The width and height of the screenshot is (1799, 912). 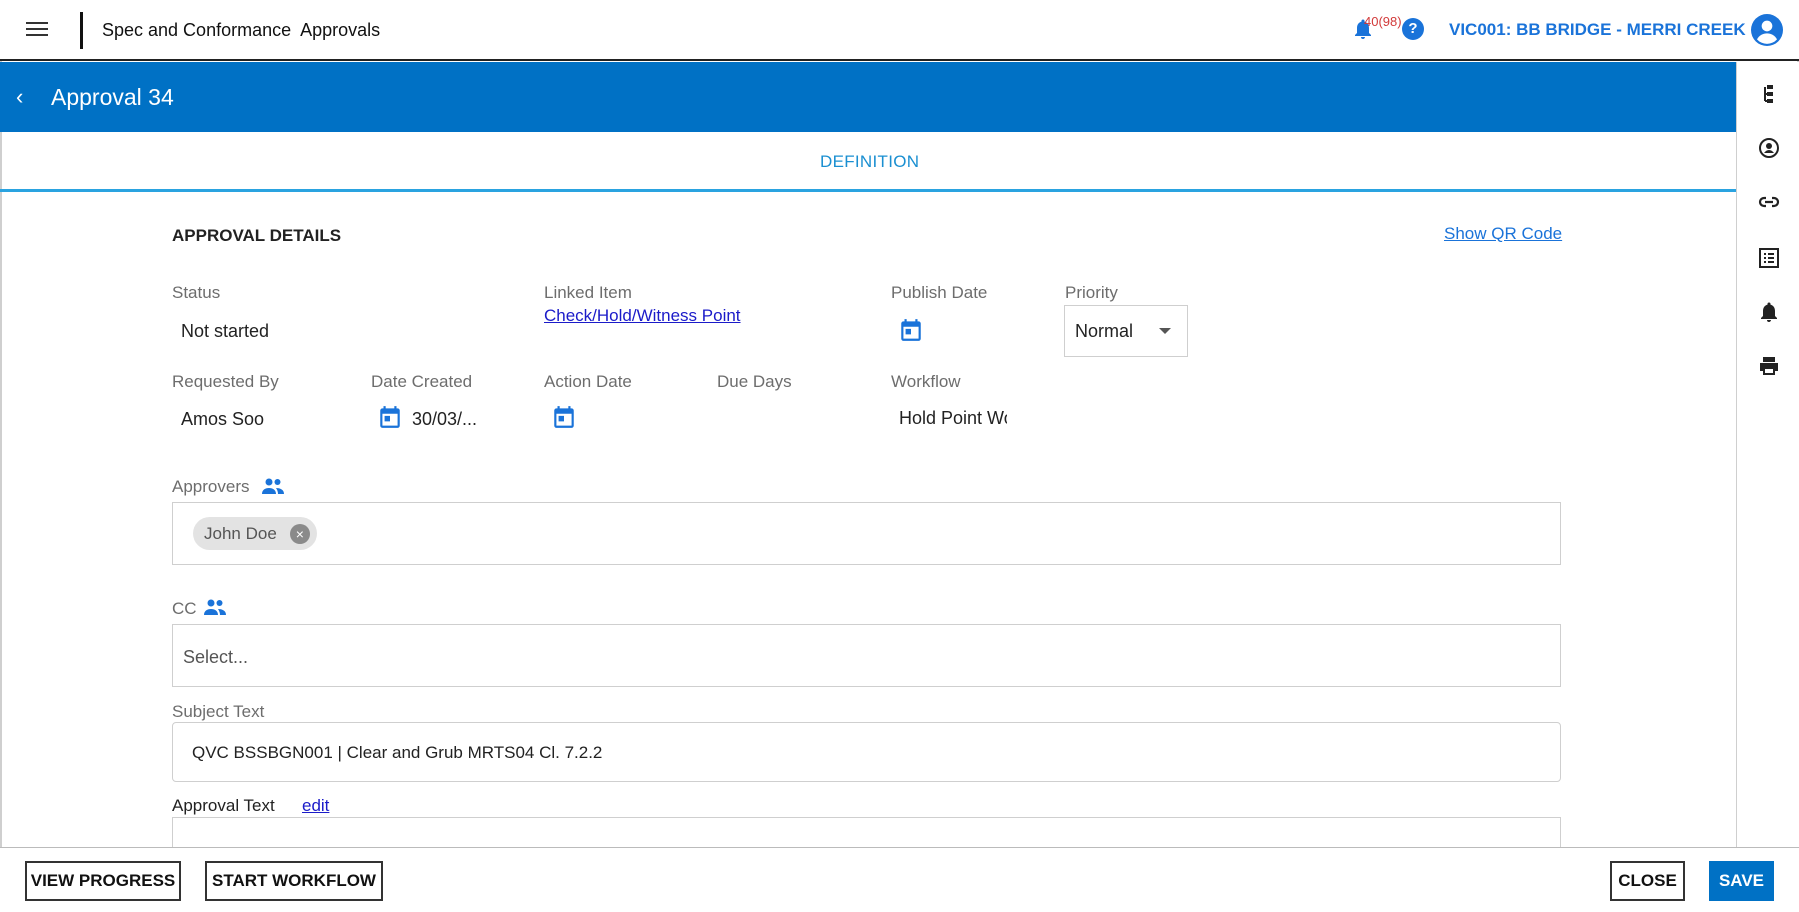 What do you see at coordinates (184, 608) in the screenshot?
I see `cc-label: CC` at bounding box center [184, 608].